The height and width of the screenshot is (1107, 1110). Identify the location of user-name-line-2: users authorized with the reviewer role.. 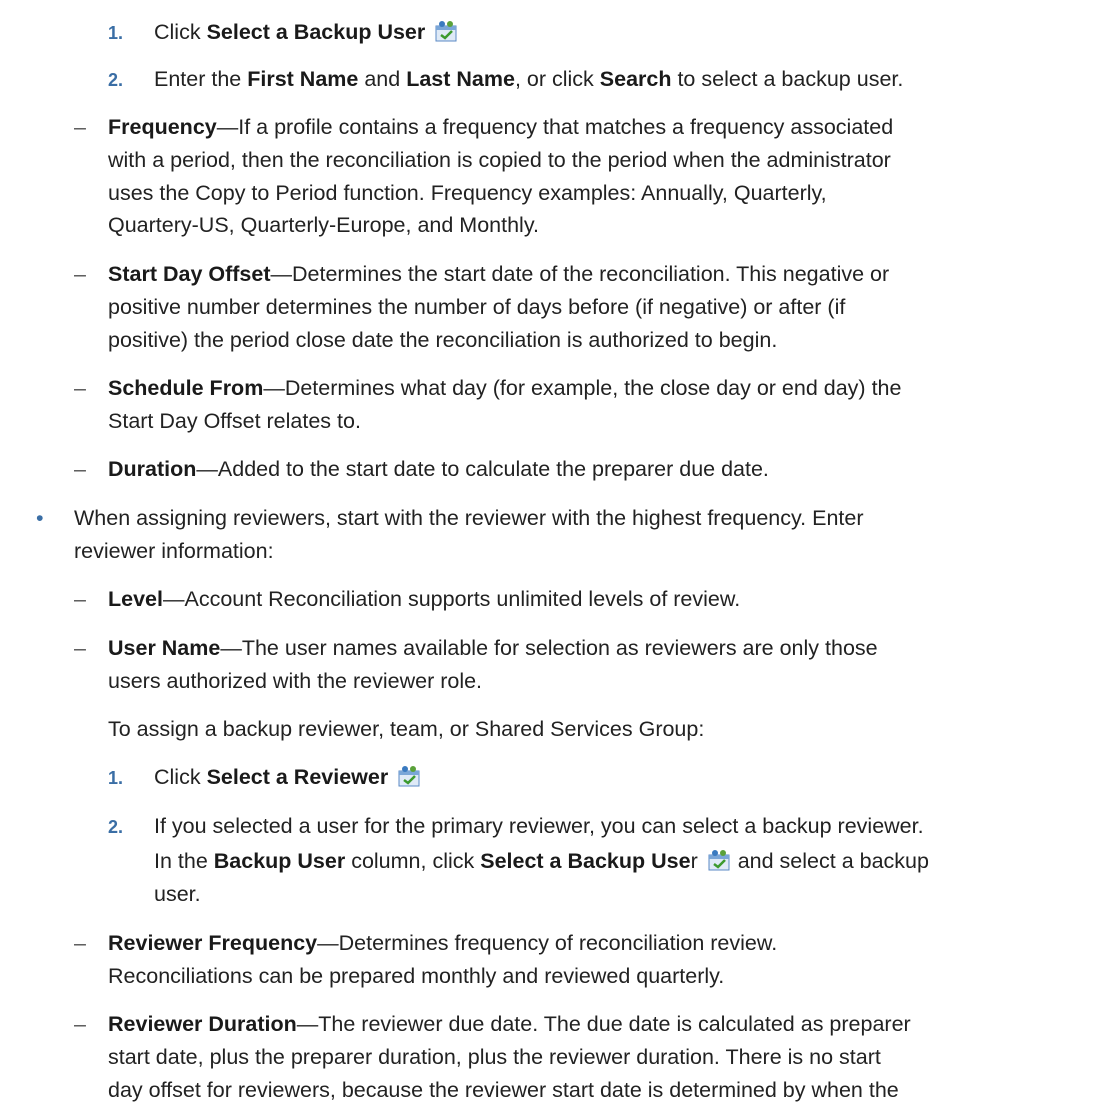
(295, 681).